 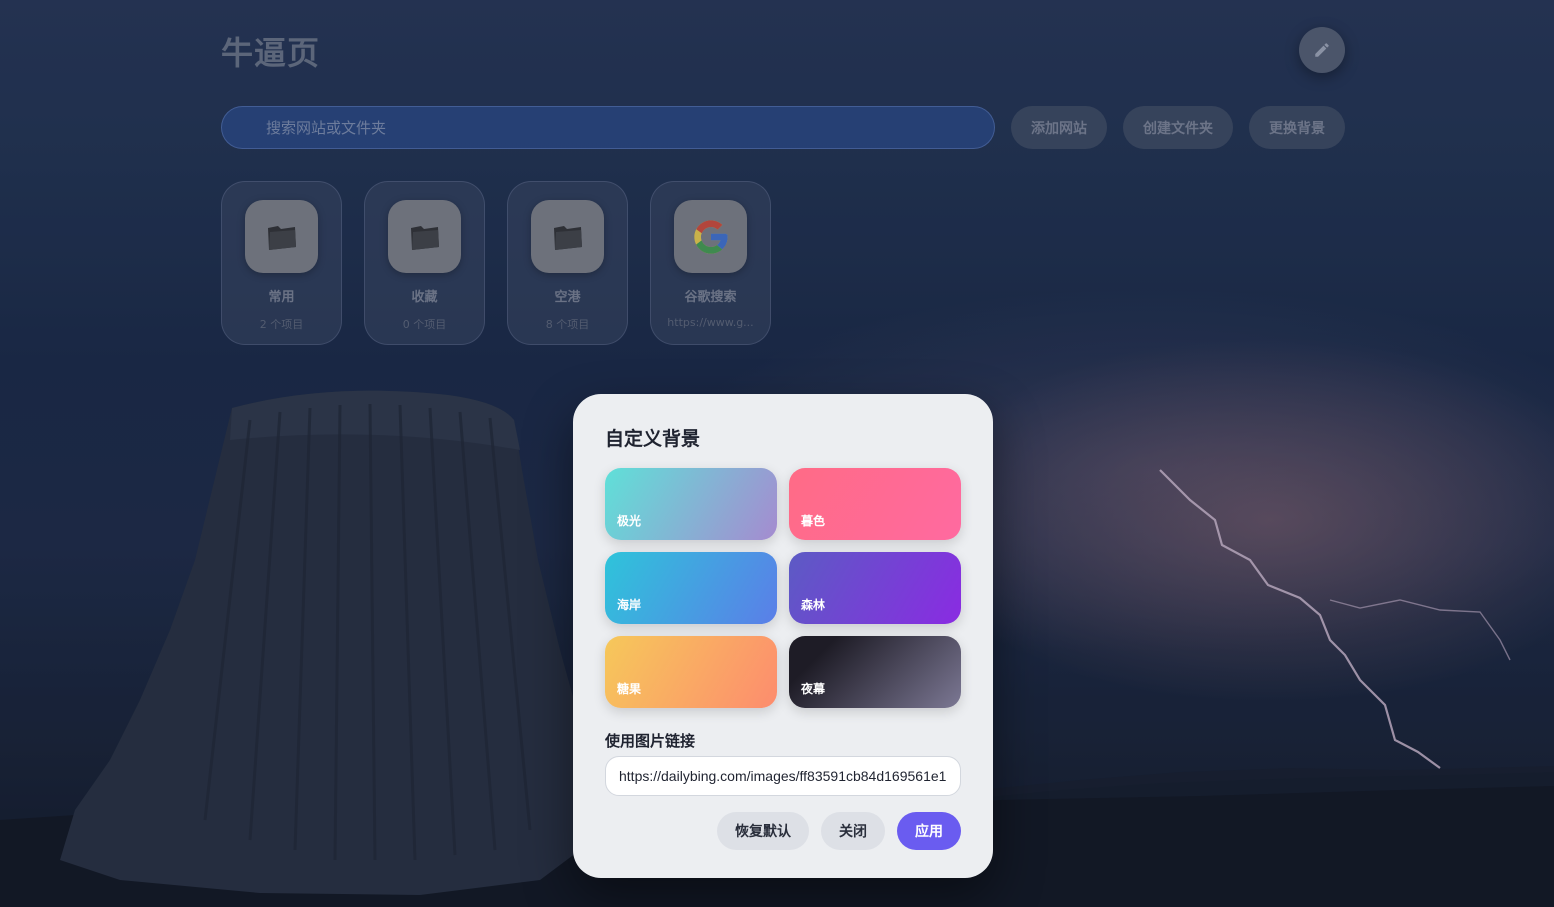 What do you see at coordinates (853, 831) in the screenshot?
I see `close-button: 关闭` at bounding box center [853, 831].